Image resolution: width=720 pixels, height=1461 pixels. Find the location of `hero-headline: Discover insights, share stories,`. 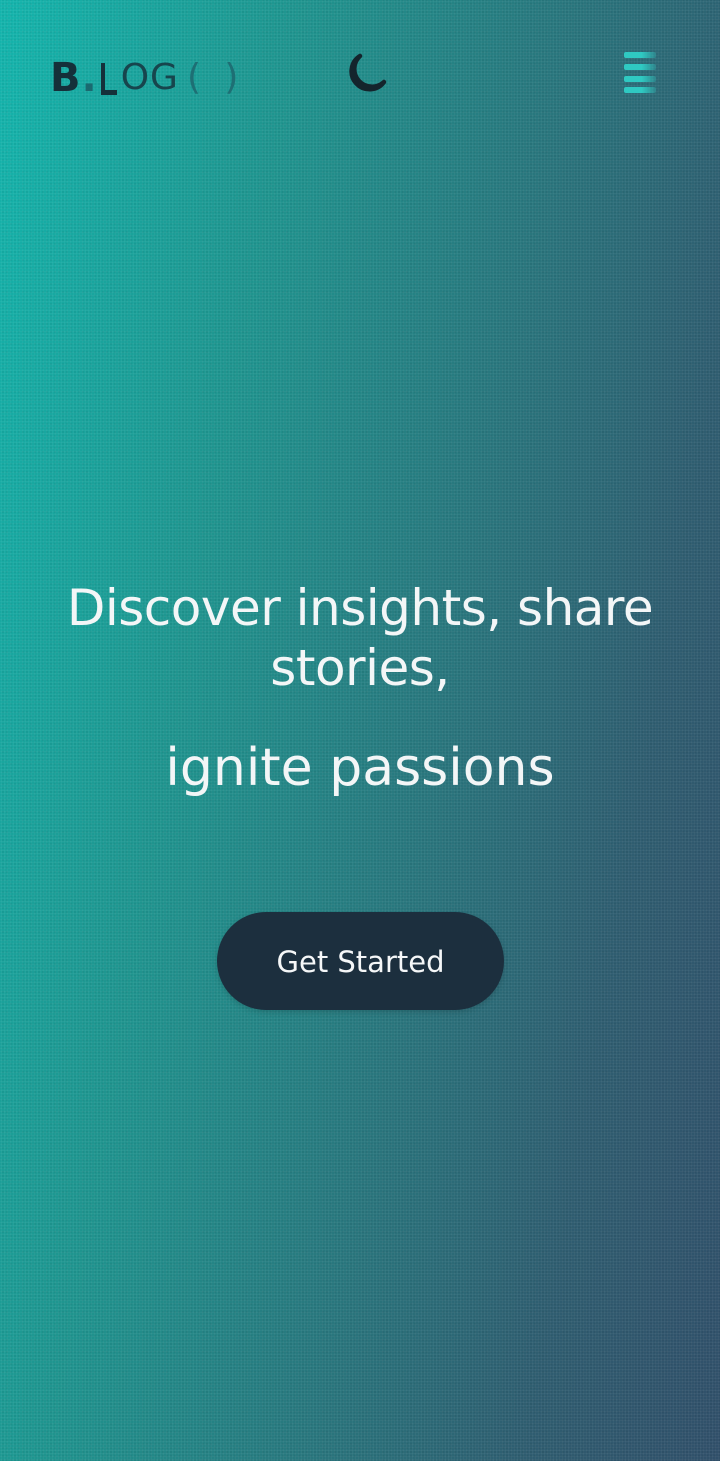

hero-headline: Discover insights, share stories, is located at coordinates (360, 638).